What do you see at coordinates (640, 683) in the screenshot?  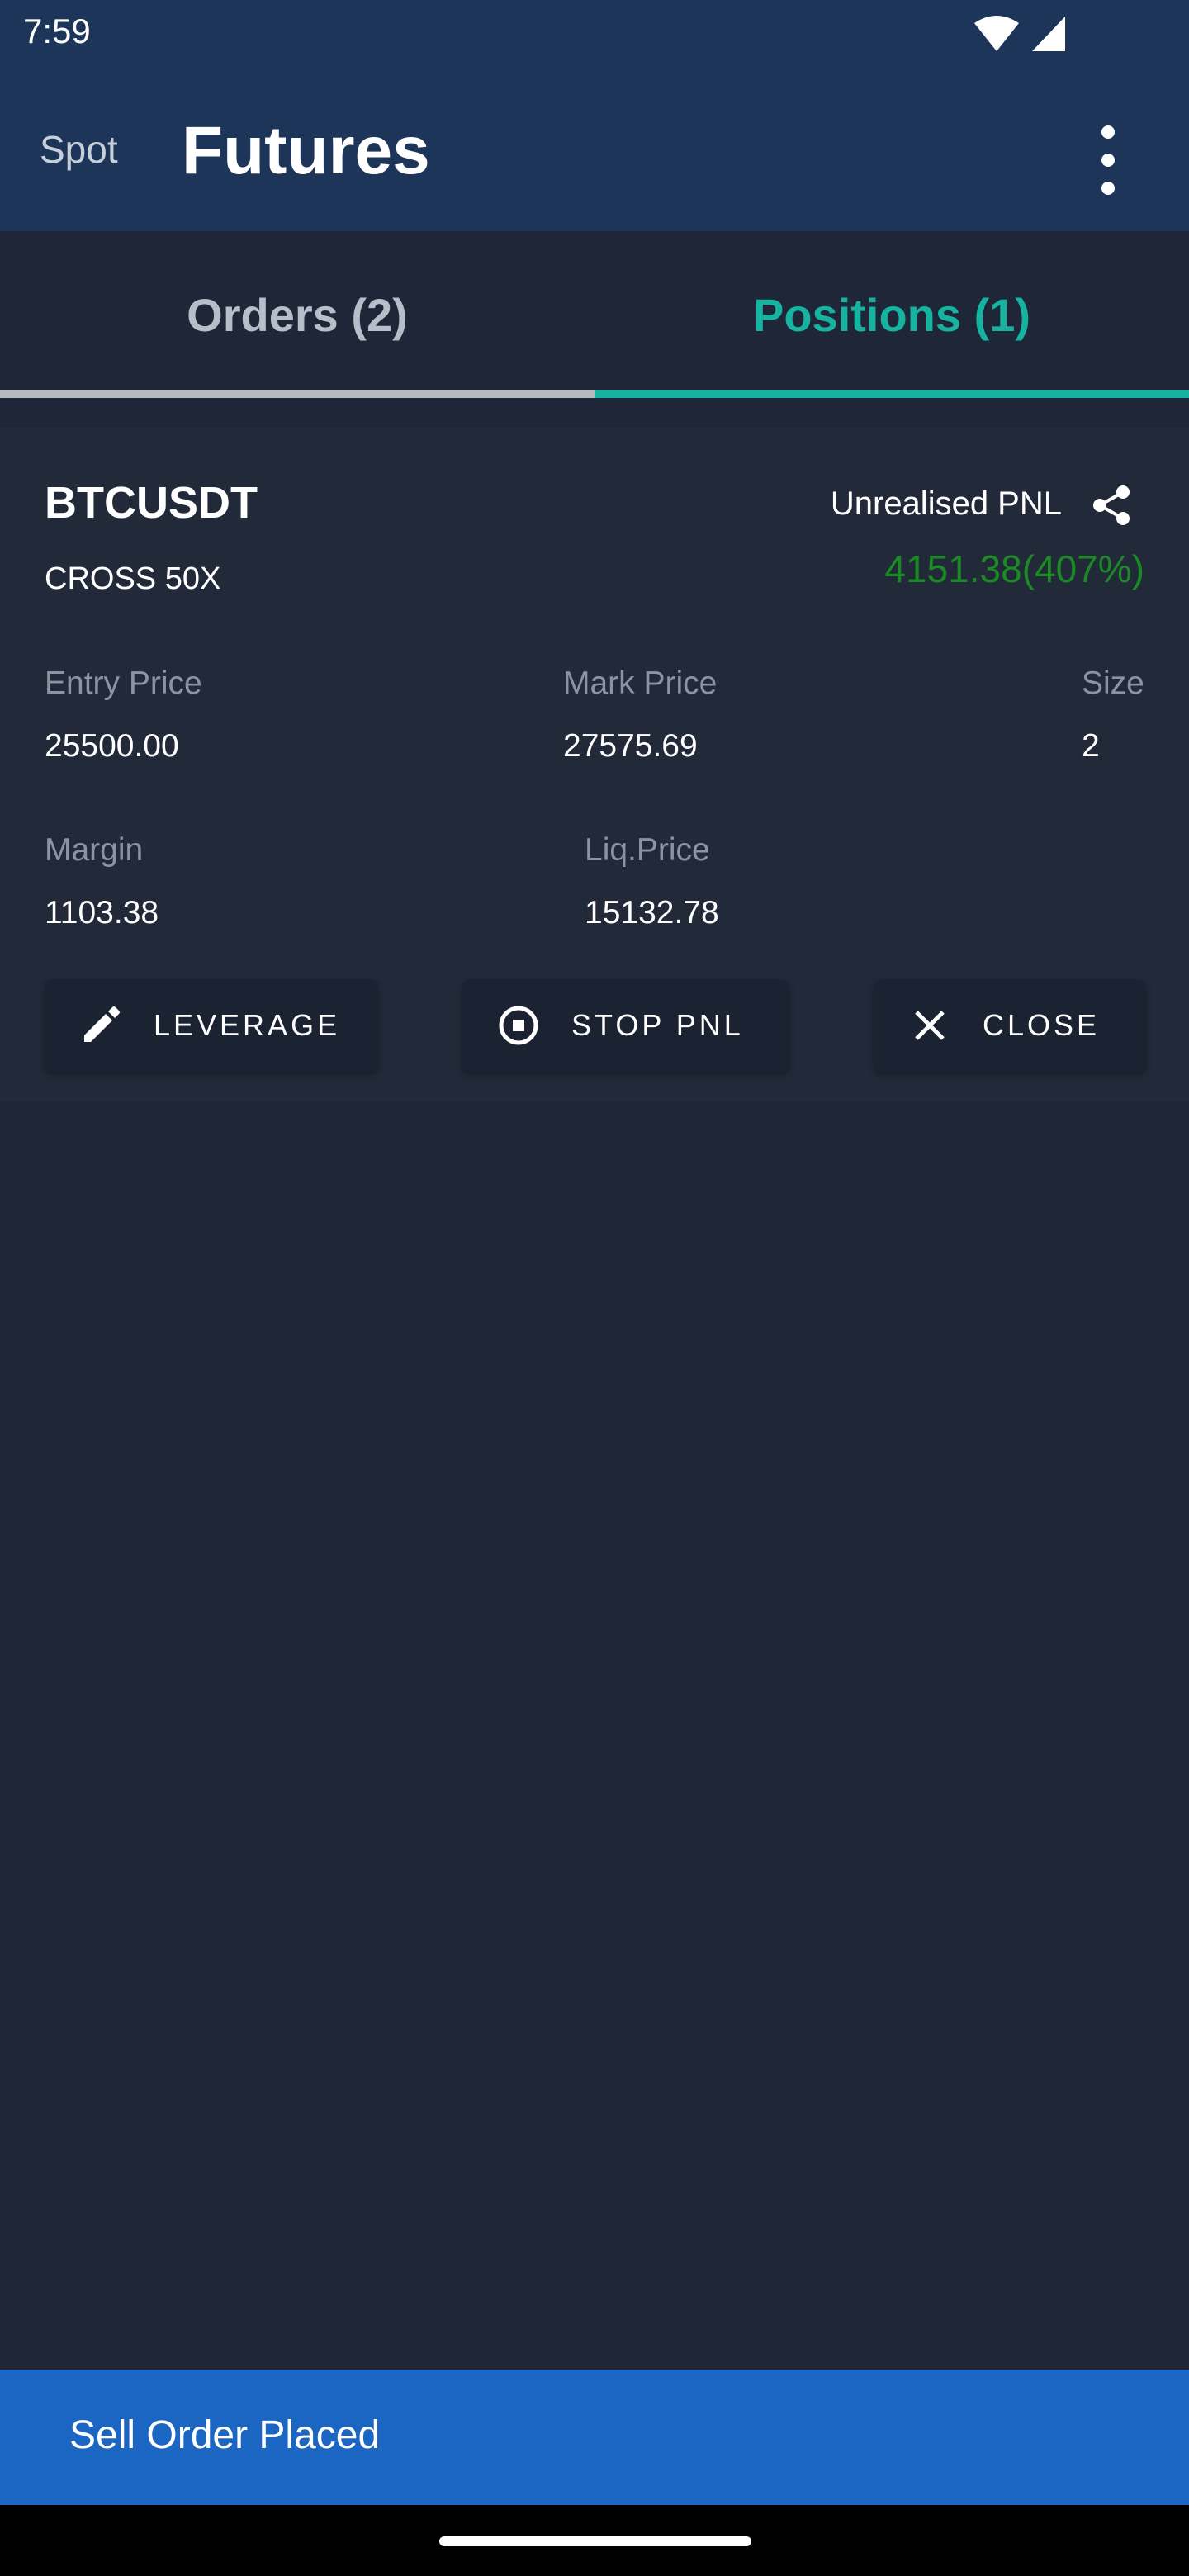 I see `mark-price-label: Mark Price` at bounding box center [640, 683].